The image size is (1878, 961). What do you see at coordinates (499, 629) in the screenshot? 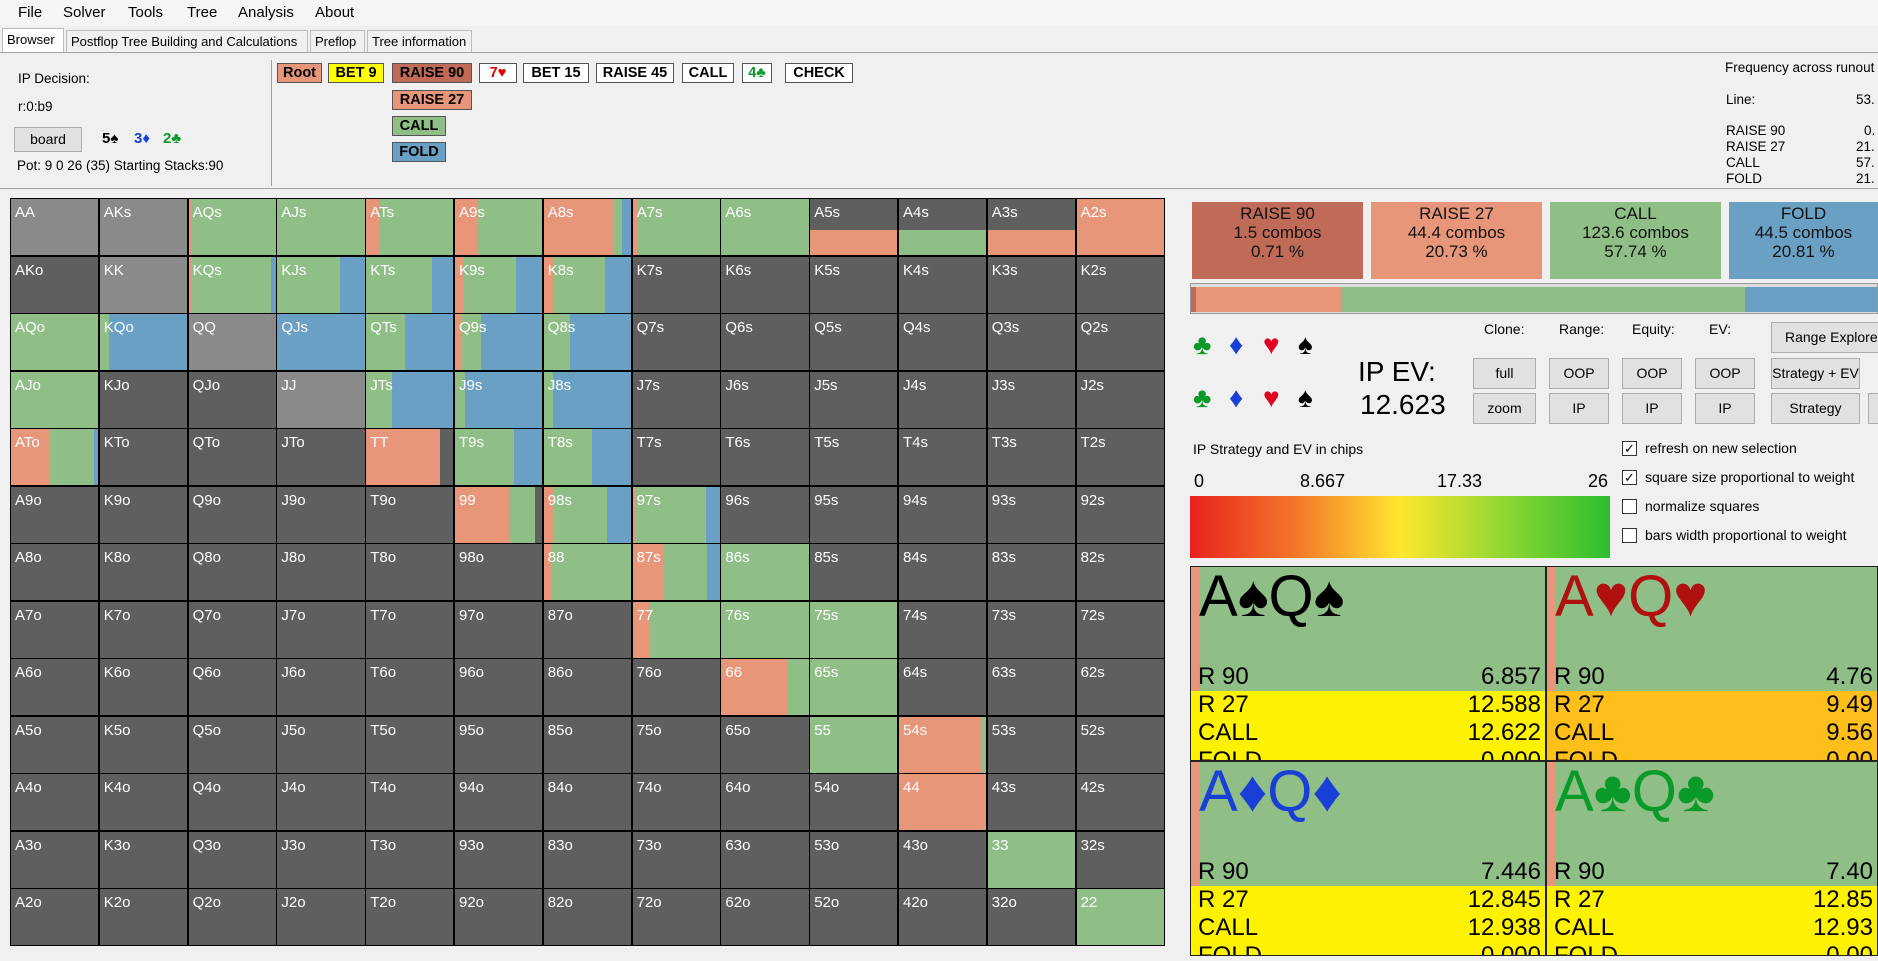
I see `hand-cell: 97o` at bounding box center [499, 629].